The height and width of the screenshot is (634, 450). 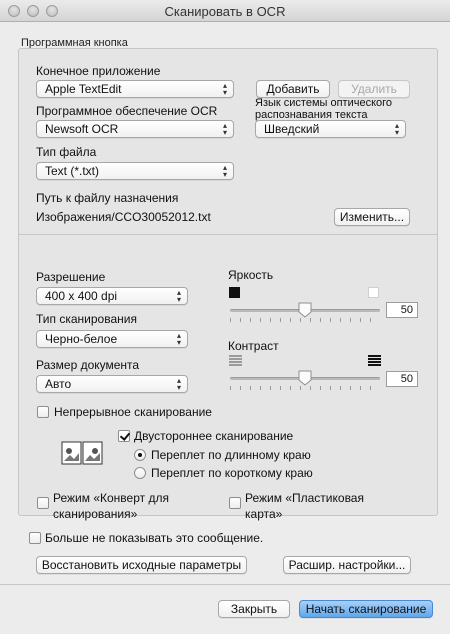 I want to click on plastic-card-label-line1: Режим «Пластиковая, so click(x=304, y=498).